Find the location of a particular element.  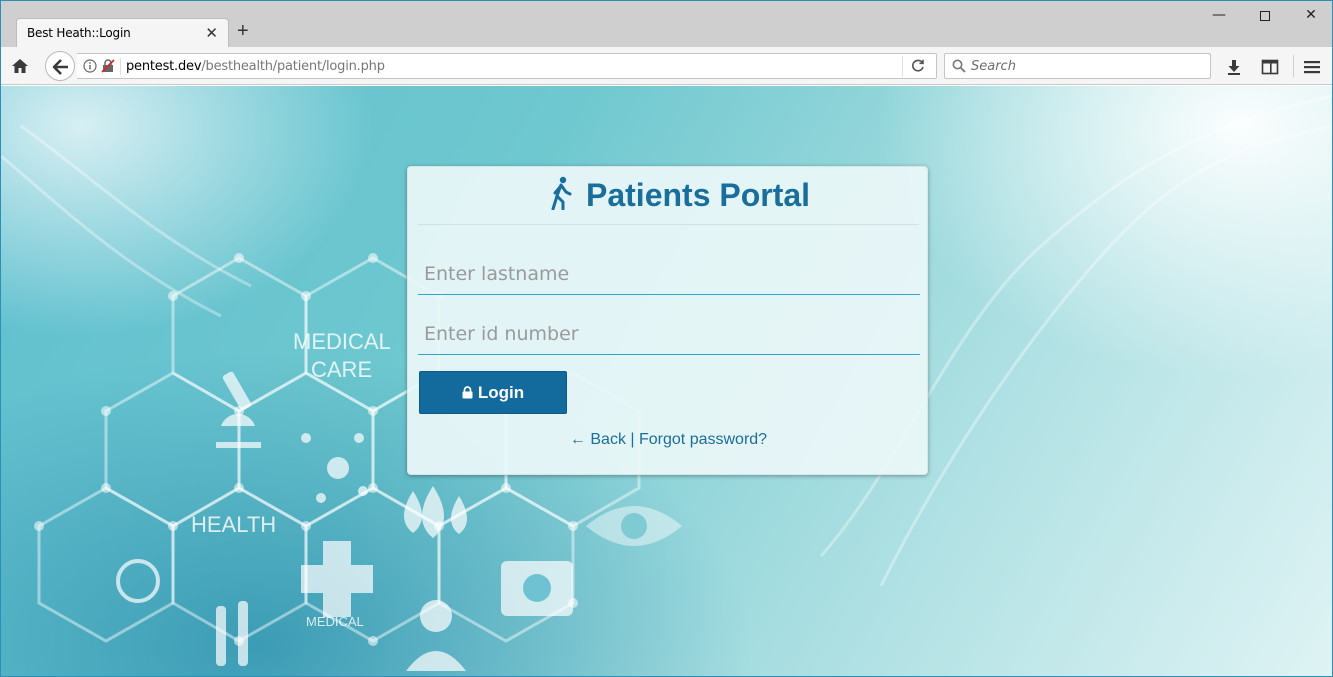

menu-separator is located at coordinates (1293, 66).